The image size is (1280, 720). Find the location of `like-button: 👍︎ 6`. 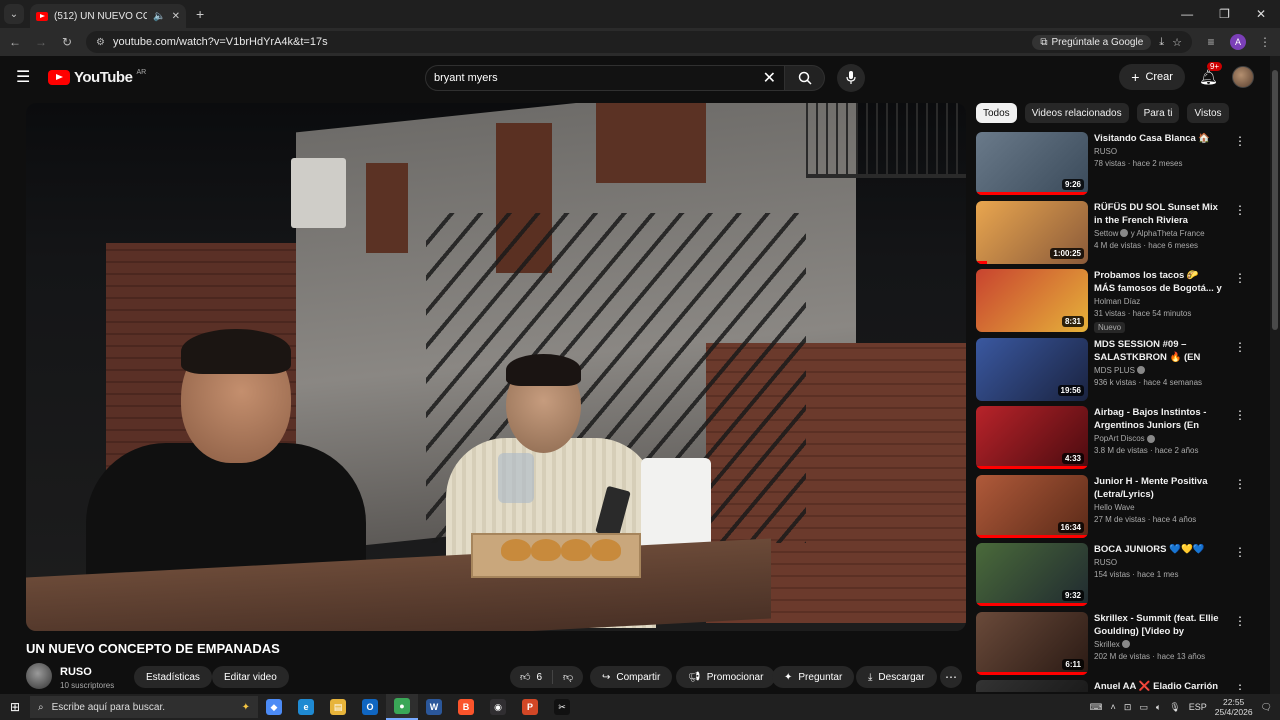

like-button: 👍︎ 6 is located at coordinates (532, 677).